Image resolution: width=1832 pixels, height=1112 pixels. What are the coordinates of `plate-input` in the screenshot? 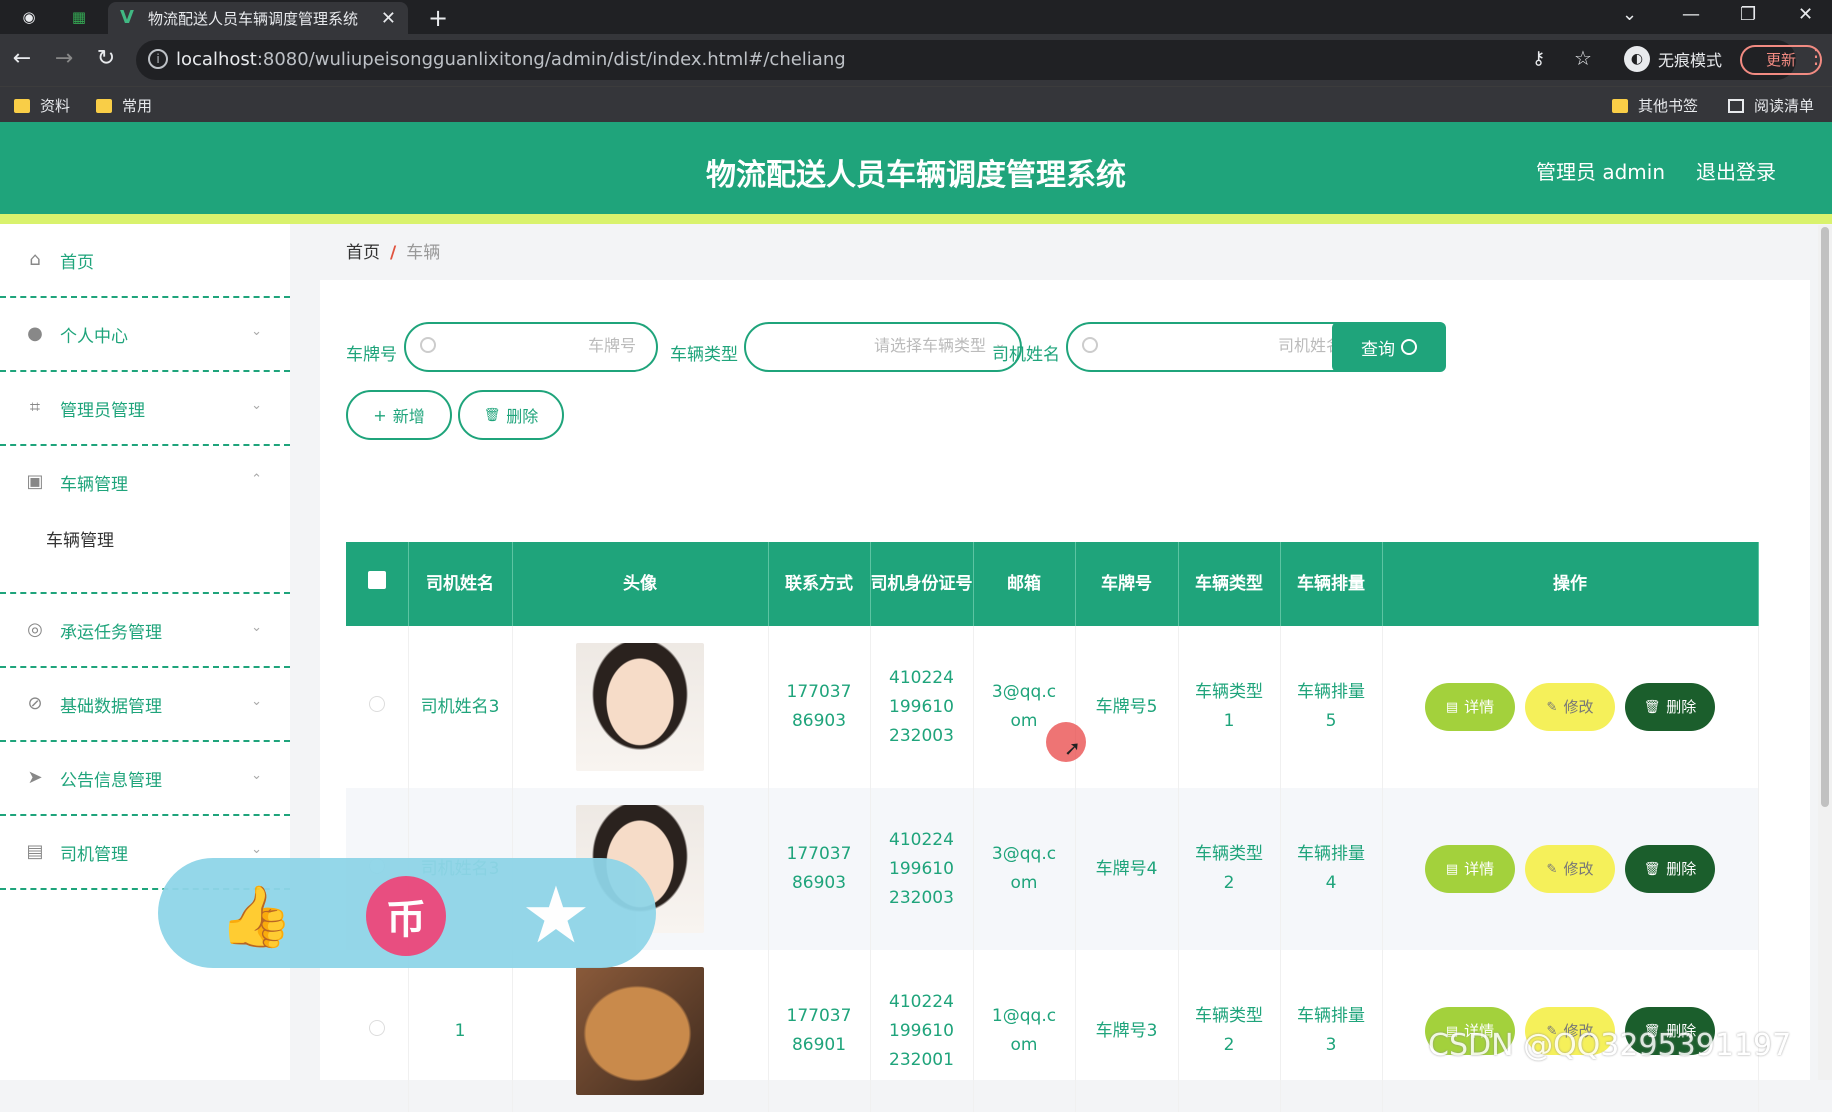 It's located at (551, 345).